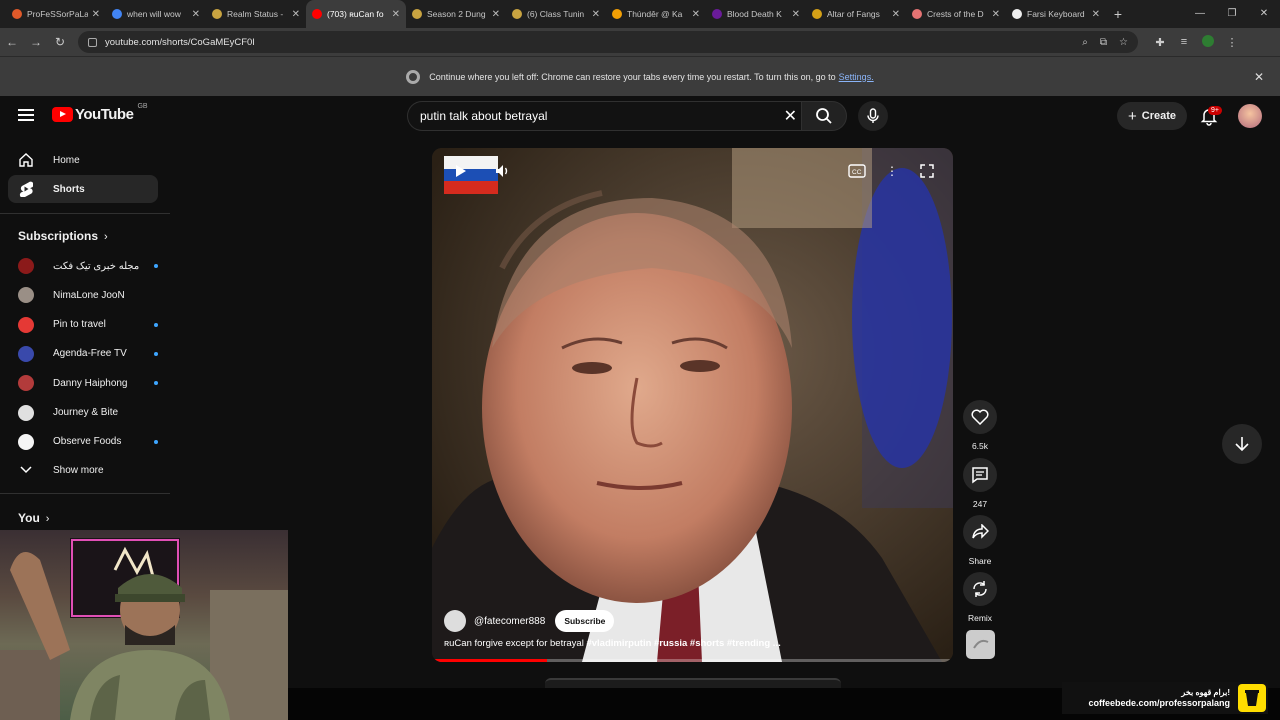  What do you see at coordinates (1200, 14) in the screenshot?
I see `minimize-icon: —` at bounding box center [1200, 14].